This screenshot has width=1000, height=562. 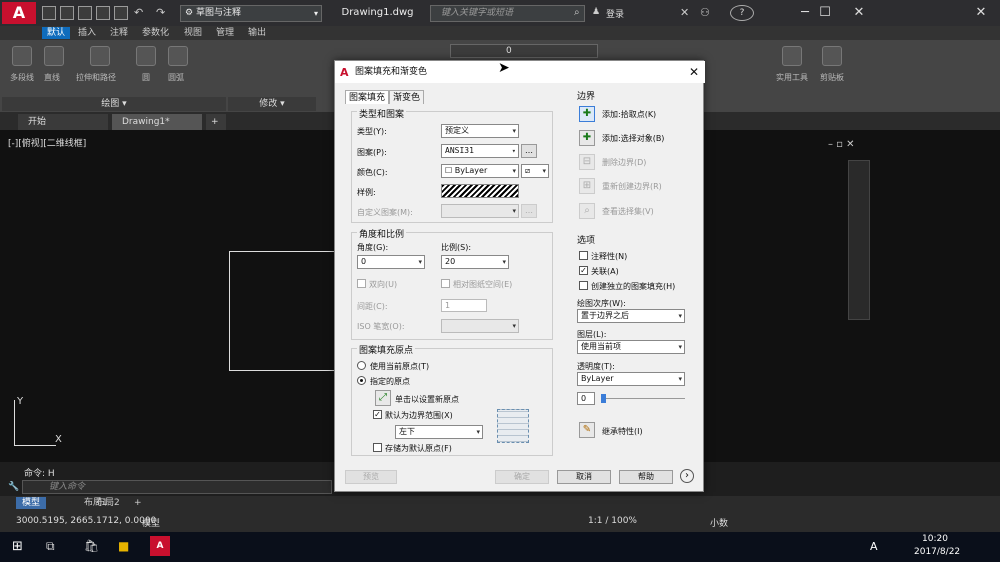 What do you see at coordinates (50, 546) in the screenshot?
I see `task-view-icon: ⧉` at bounding box center [50, 546].